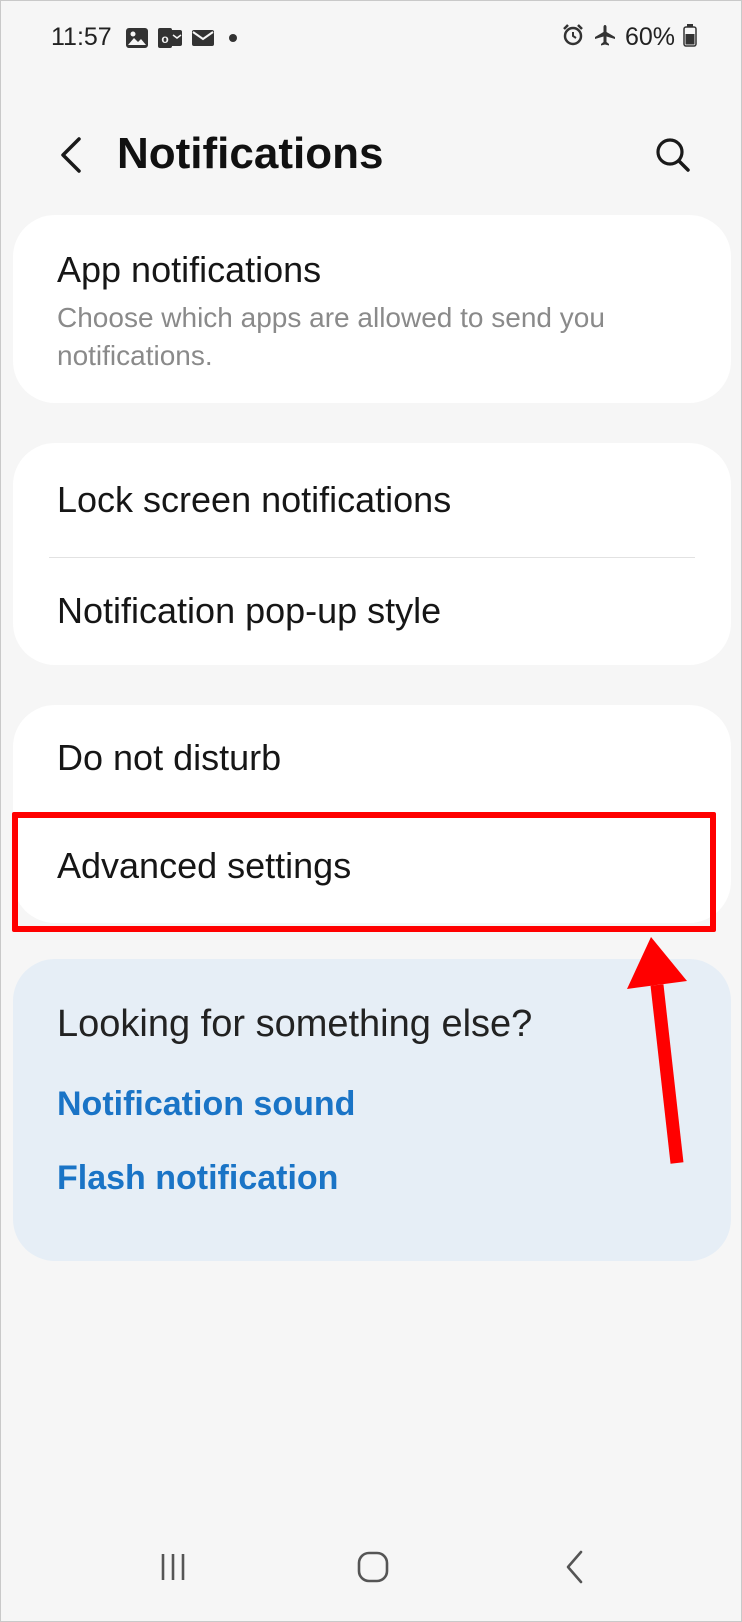 This screenshot has width=742, height=1622. What do you see at coordinates (573, 37) in the screenshot?
I see `alarm-icon` at bounding box center [573, 37].